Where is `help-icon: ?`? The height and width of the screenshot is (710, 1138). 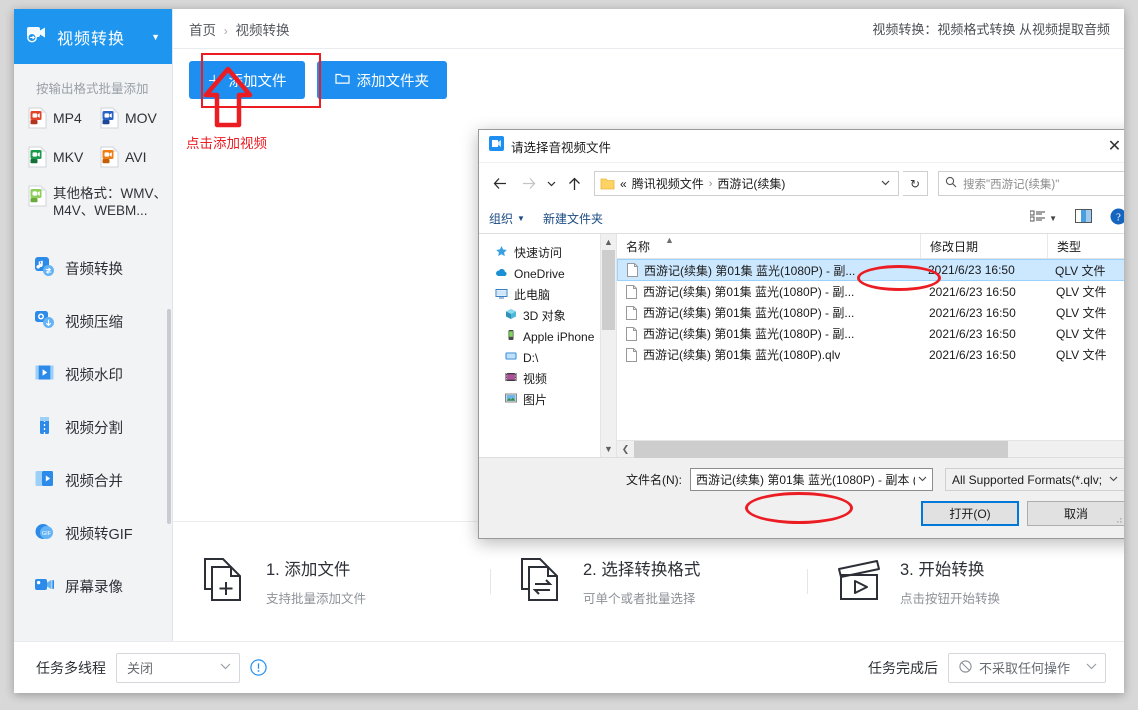 help-icon: ? is located at coordinates (1117, 219).